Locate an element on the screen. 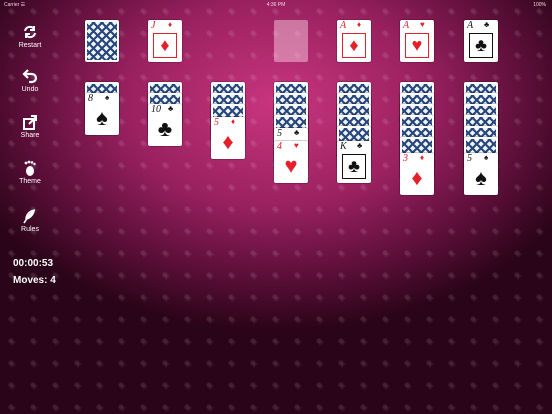 The height and width of the screenshot is (414, 552). undo-button: Undo is located at coordinates (30, 80).